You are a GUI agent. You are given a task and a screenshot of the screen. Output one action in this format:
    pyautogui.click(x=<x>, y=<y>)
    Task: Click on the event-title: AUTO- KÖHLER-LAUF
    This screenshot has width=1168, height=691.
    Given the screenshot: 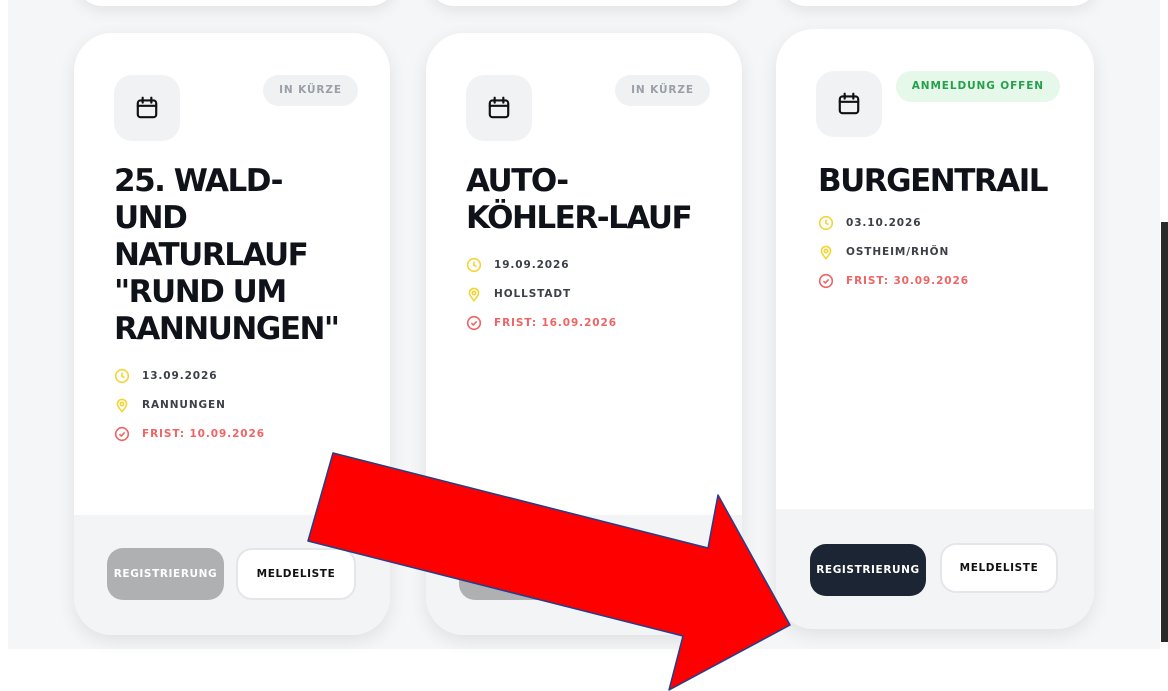 What is the action you would take?
    pyautogui.click(x=579, y=199)
    